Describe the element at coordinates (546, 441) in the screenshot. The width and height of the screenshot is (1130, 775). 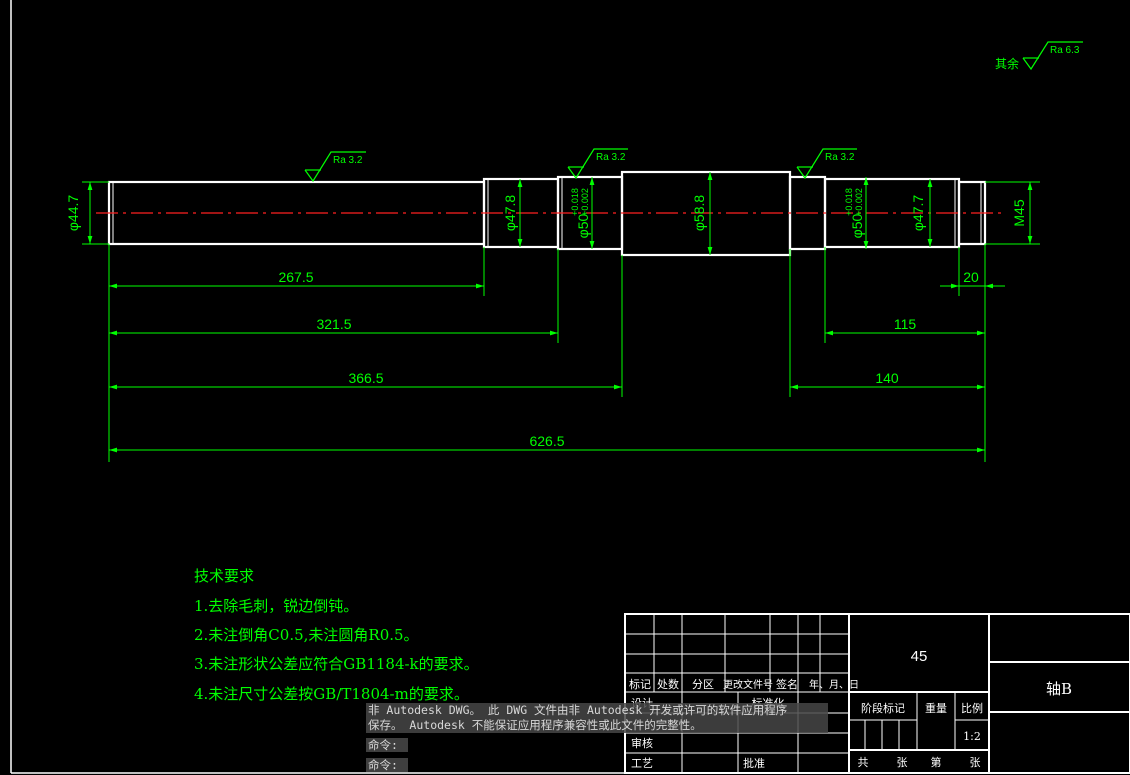
I see `dim-length-626-5: 626.5` at that location.